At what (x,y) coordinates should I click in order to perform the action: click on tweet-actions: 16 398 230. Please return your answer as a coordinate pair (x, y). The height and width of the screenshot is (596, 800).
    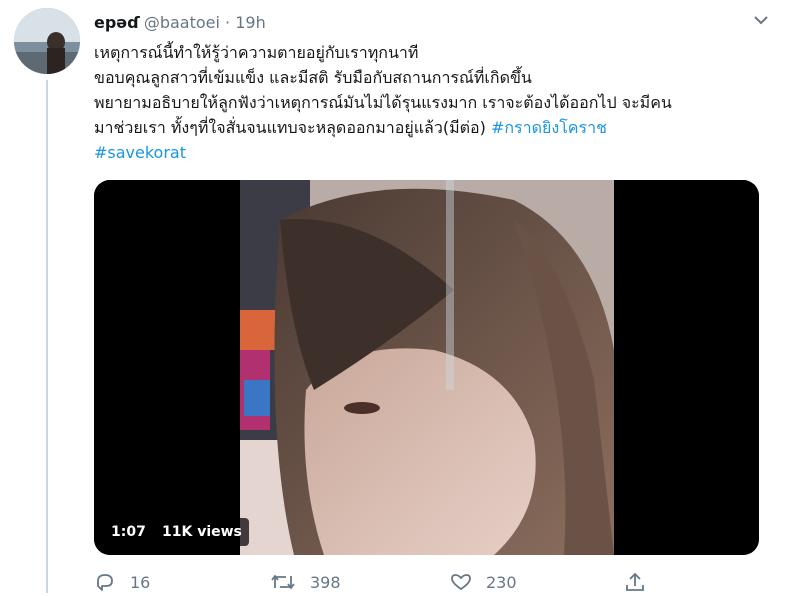
    Looking at the image, I should click on (434, 582).